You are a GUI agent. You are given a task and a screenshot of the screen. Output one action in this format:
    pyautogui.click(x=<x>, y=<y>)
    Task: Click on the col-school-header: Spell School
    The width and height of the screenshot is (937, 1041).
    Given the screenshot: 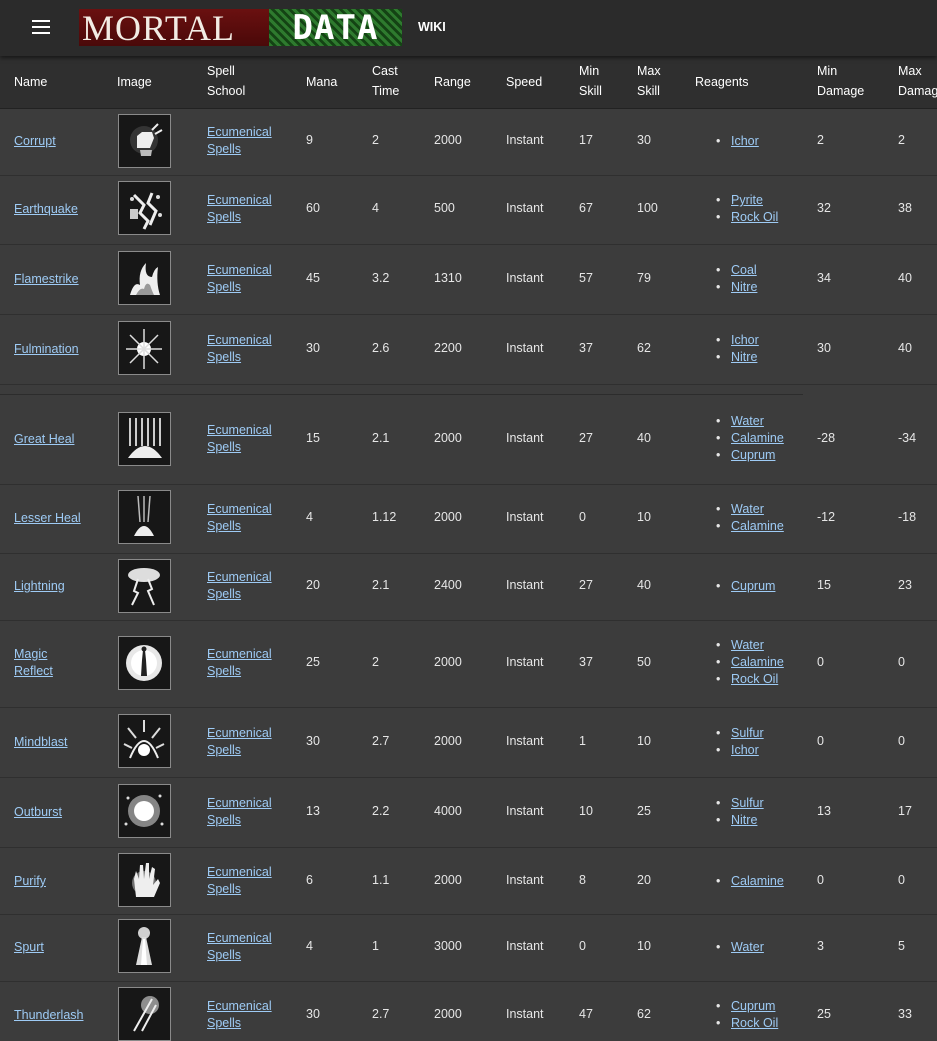 What is the action you would take?
    pyautogui.click(x=226, y=81)
    